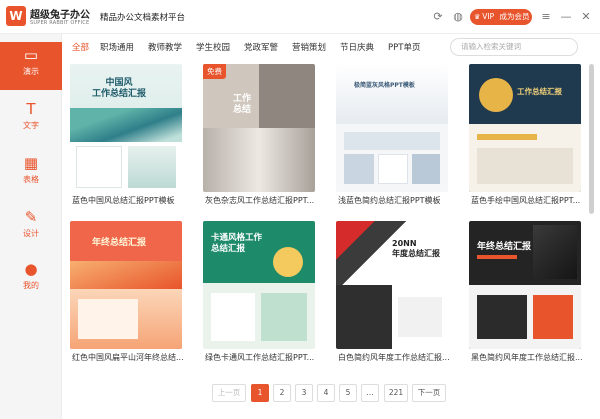 The height and width of the screenshot is (419, 600). I want to click on template-thumbnail: 中国风 工作总结汇报, so click(126, 128).